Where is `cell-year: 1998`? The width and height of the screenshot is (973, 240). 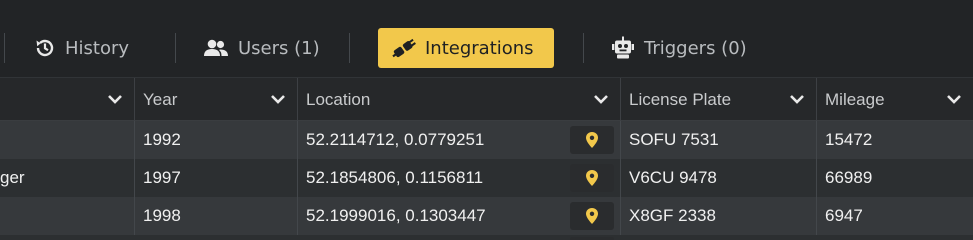 cell-year: 1998 is located at coordinates (215, 216).